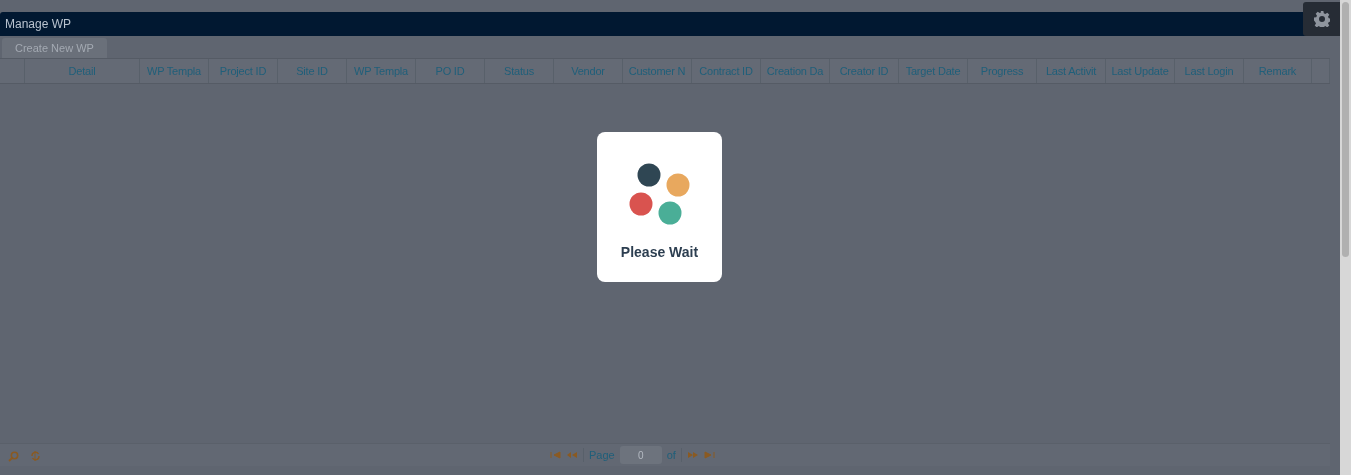 The image size is (1351, 475). I want to click on column-header: Project ID, so click(243, 71).